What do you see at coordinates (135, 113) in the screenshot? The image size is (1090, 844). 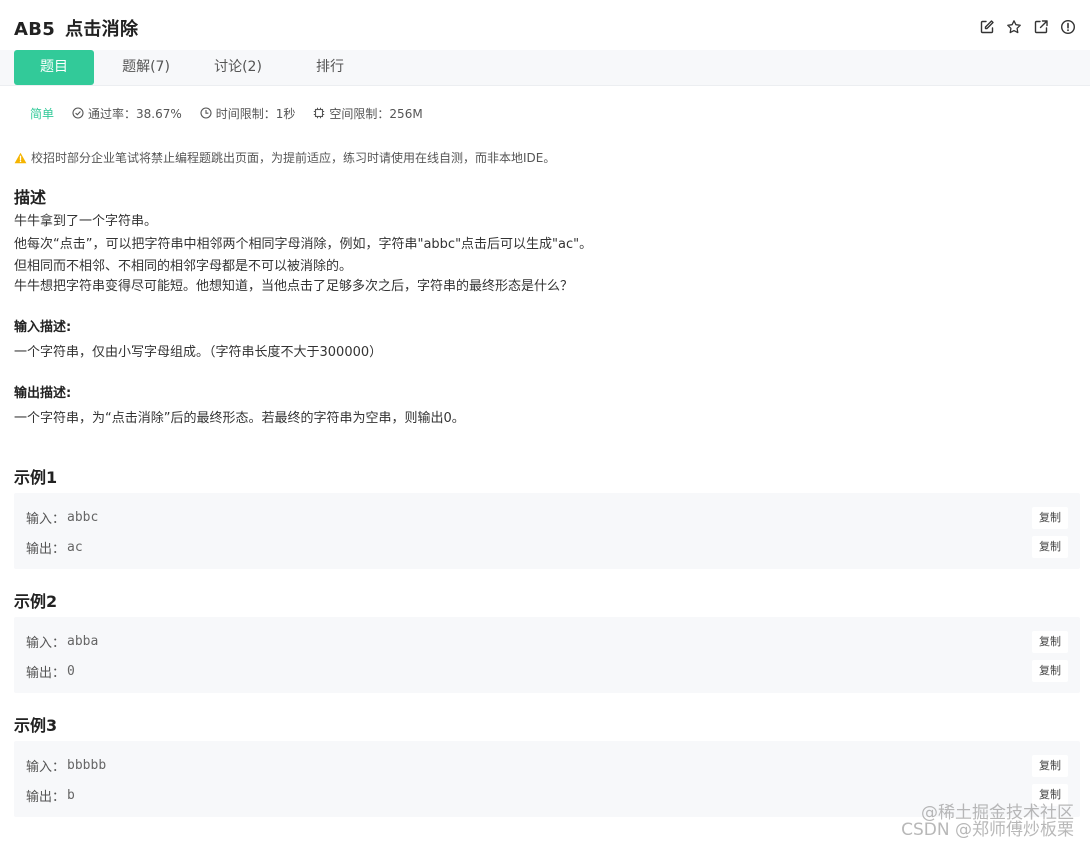 I see `pass-rate-text: 通过率：38.67%` at bounding box center [135, 113].